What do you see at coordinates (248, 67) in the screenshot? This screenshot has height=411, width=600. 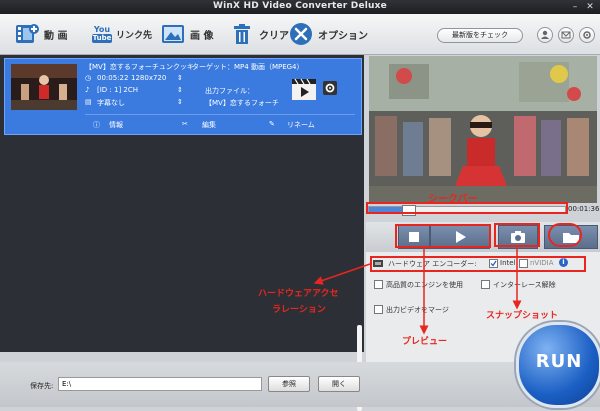 I see `target-format: ターゲット：MP4 動画（MPEG4）` at bounding box center [248, 67].